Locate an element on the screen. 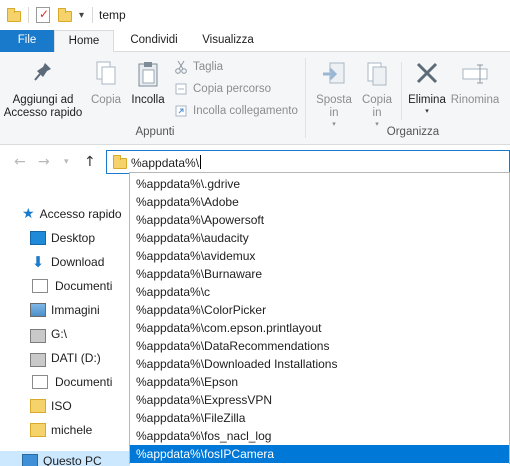  copy-to-label-line1: Copia is located at coordinates (377, 100).